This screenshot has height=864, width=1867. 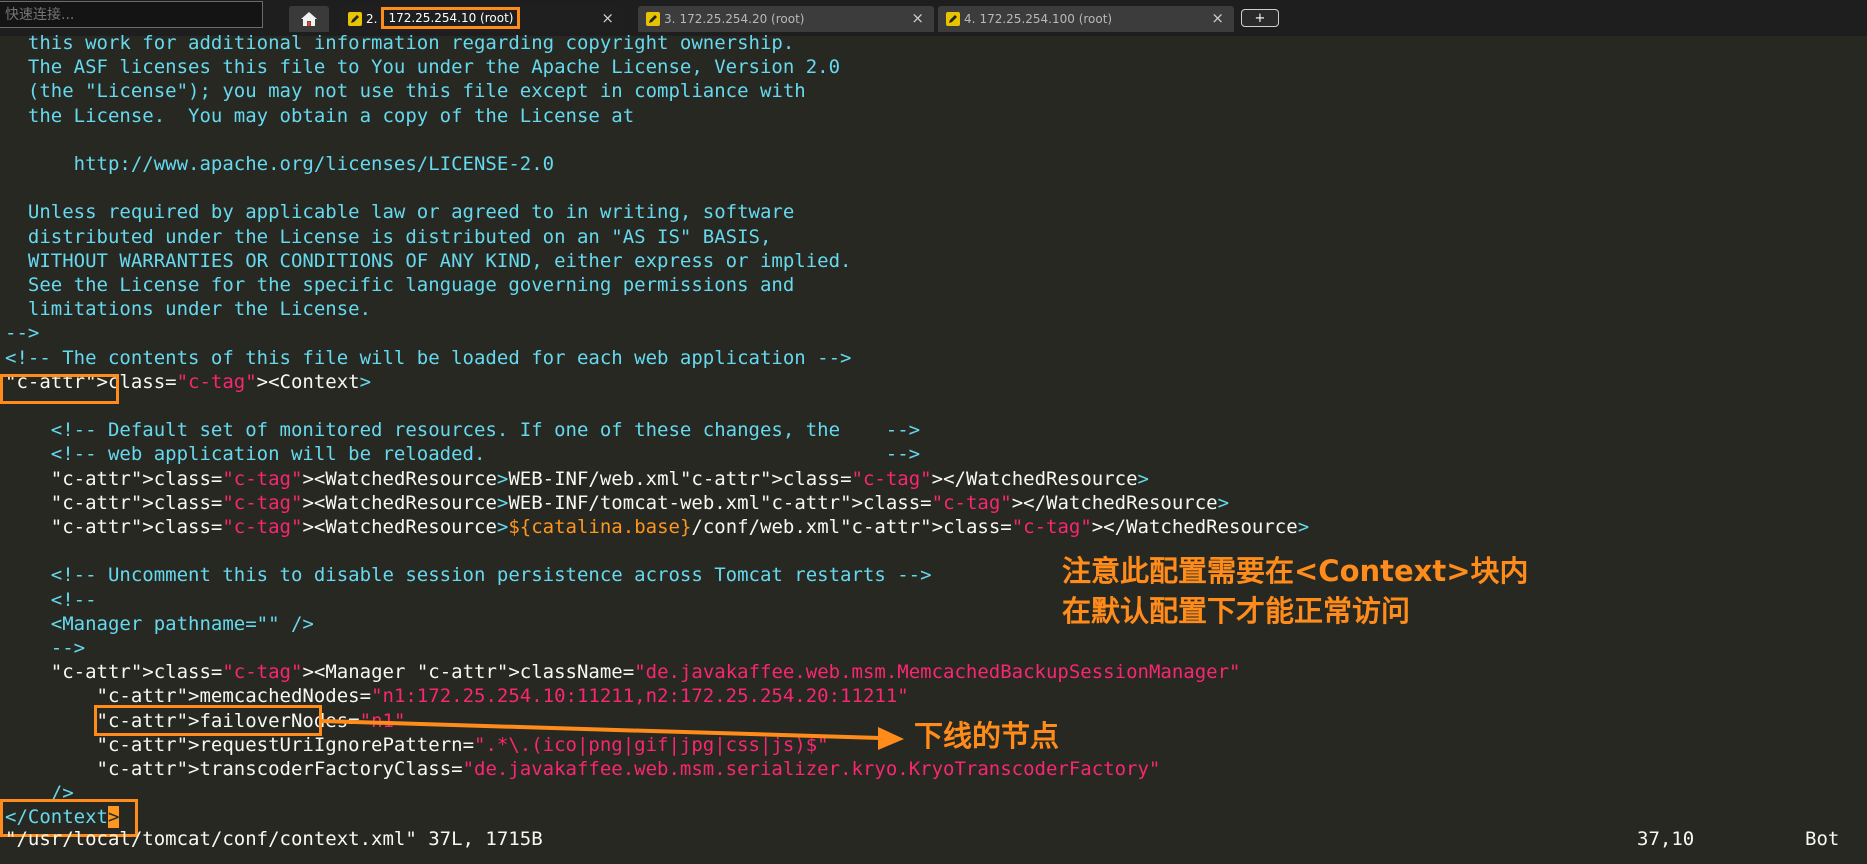 What do you see at coordinates (1046, 19) in the screenshot?
I see `tab-title: 172.25.254.100 (root)` at bounding box center [1046, 19].